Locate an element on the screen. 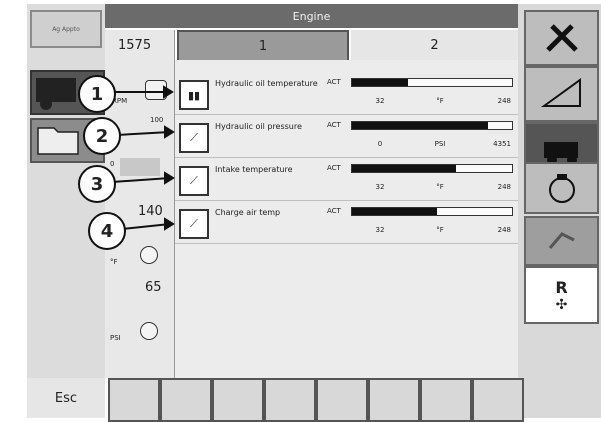  reverse-fan-button: R ✣ is located at coordinates (561, 295).